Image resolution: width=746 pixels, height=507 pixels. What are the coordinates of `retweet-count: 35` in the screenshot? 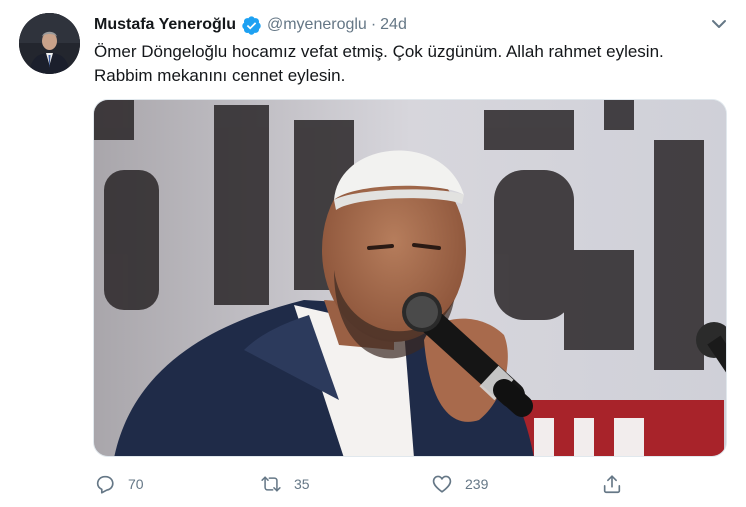 It's located at (302, 484).